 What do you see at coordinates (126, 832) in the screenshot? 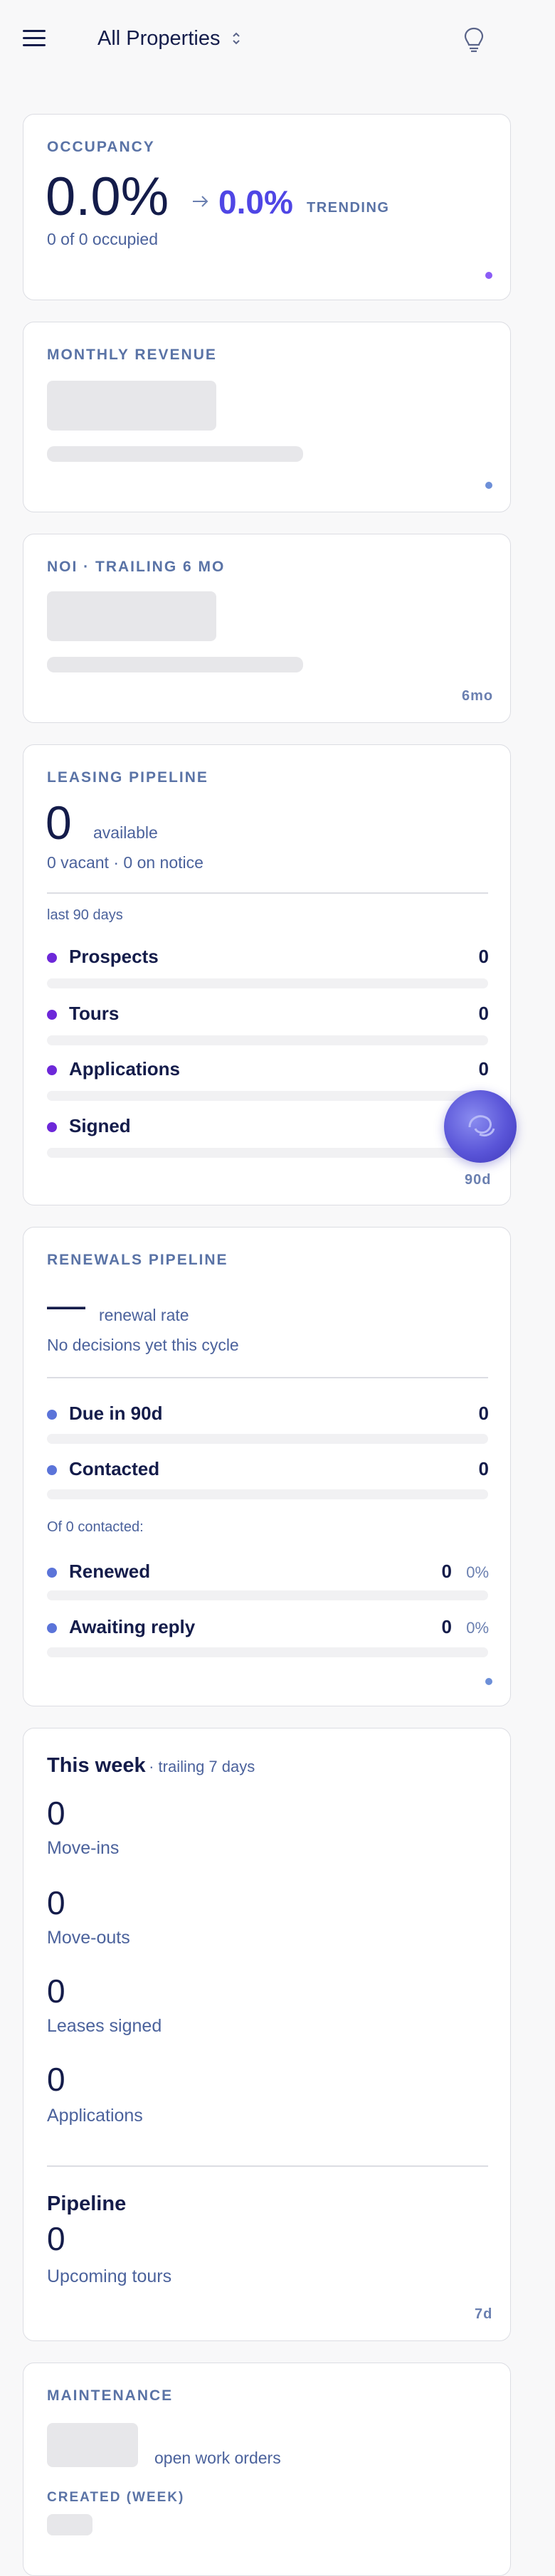
I see `available-label: available` at bounding box center [126, 832].